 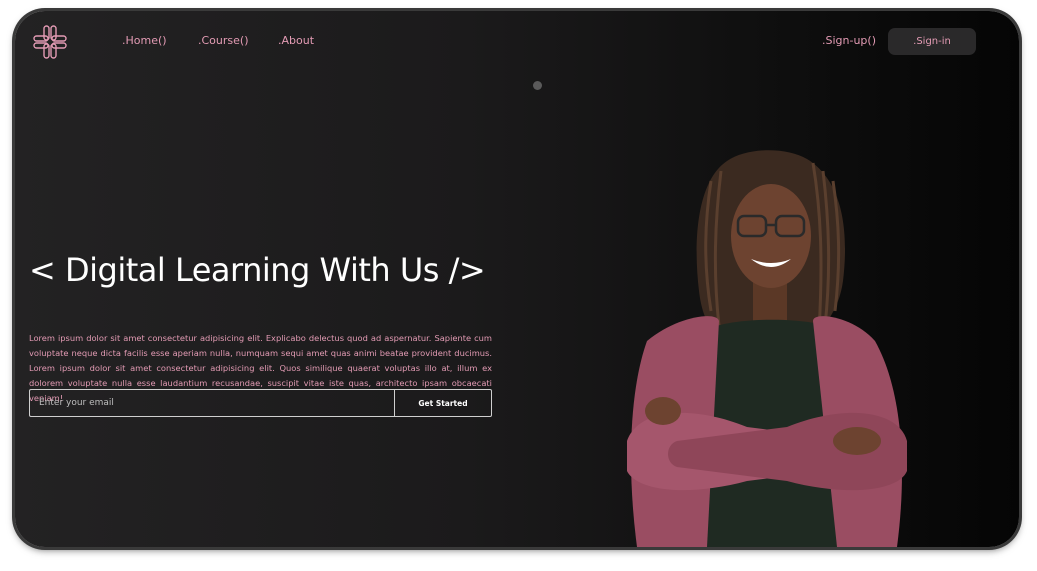 I want to click on hero-headline: < Digital Learning With Us />, so click(x=257, y=270).